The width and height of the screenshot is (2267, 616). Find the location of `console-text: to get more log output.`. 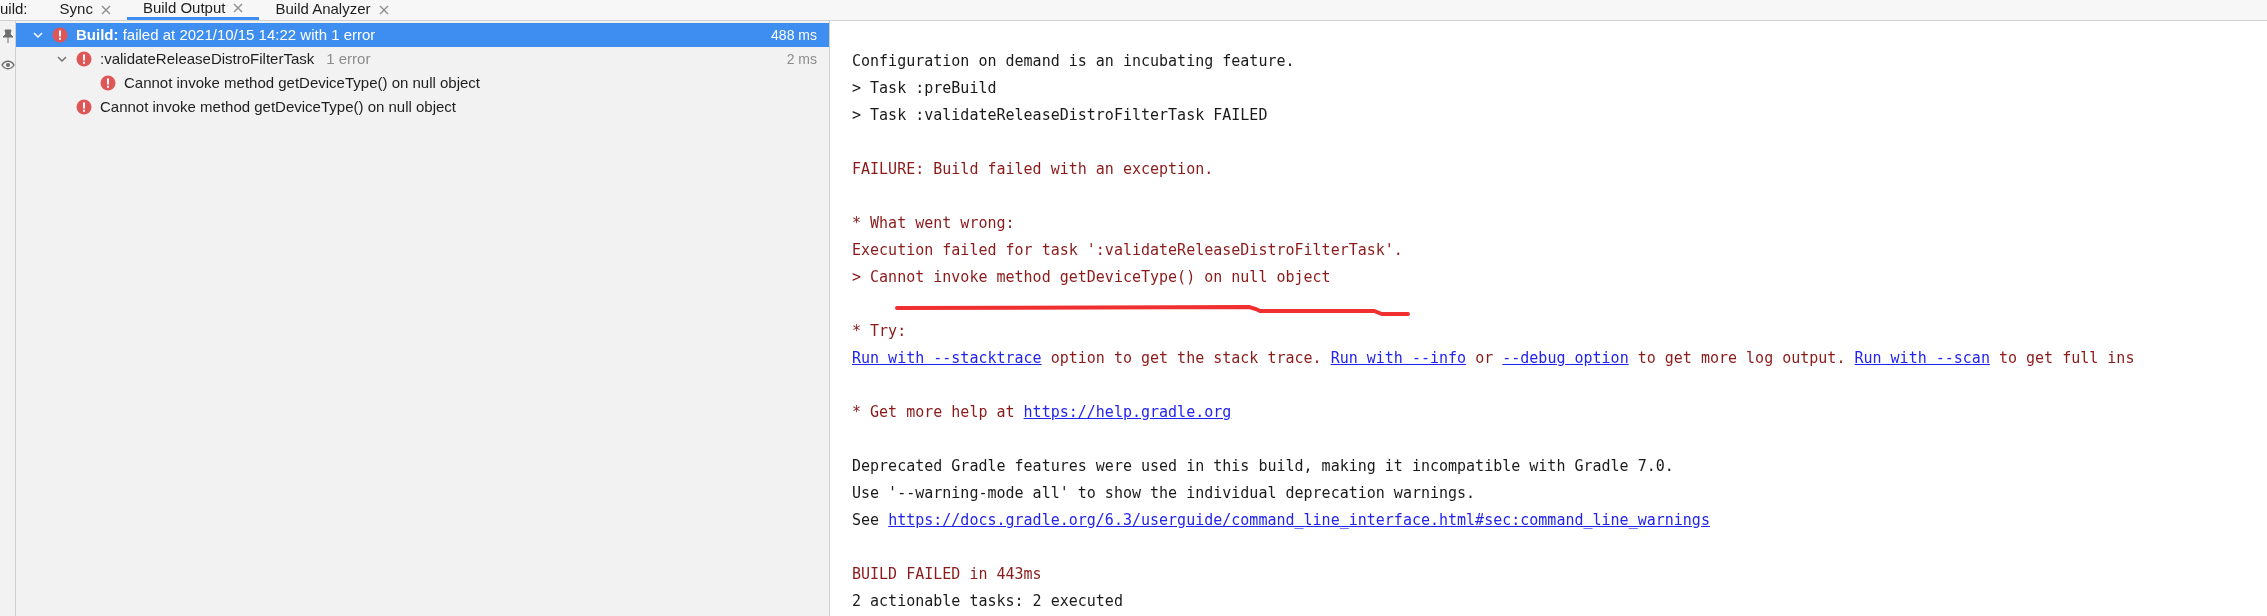

console-text: to get more log output. is located at coordinates (1741, 358).